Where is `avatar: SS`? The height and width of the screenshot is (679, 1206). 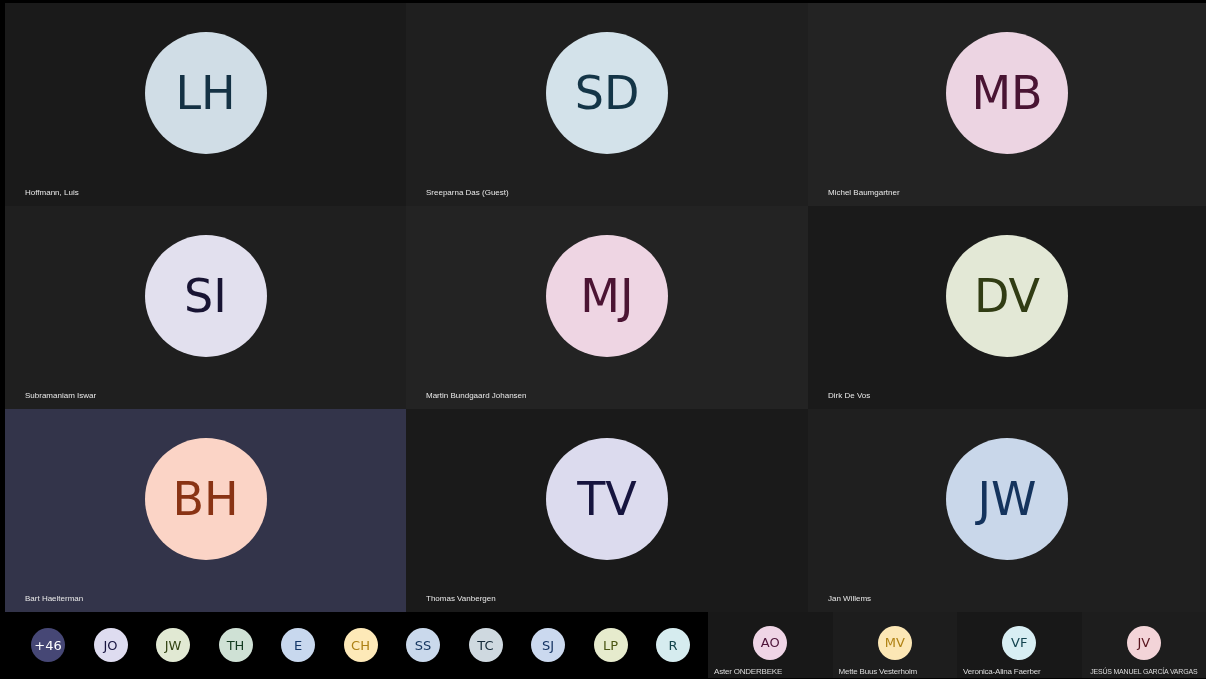 avatar: SS is located at coordinates (423, 645).